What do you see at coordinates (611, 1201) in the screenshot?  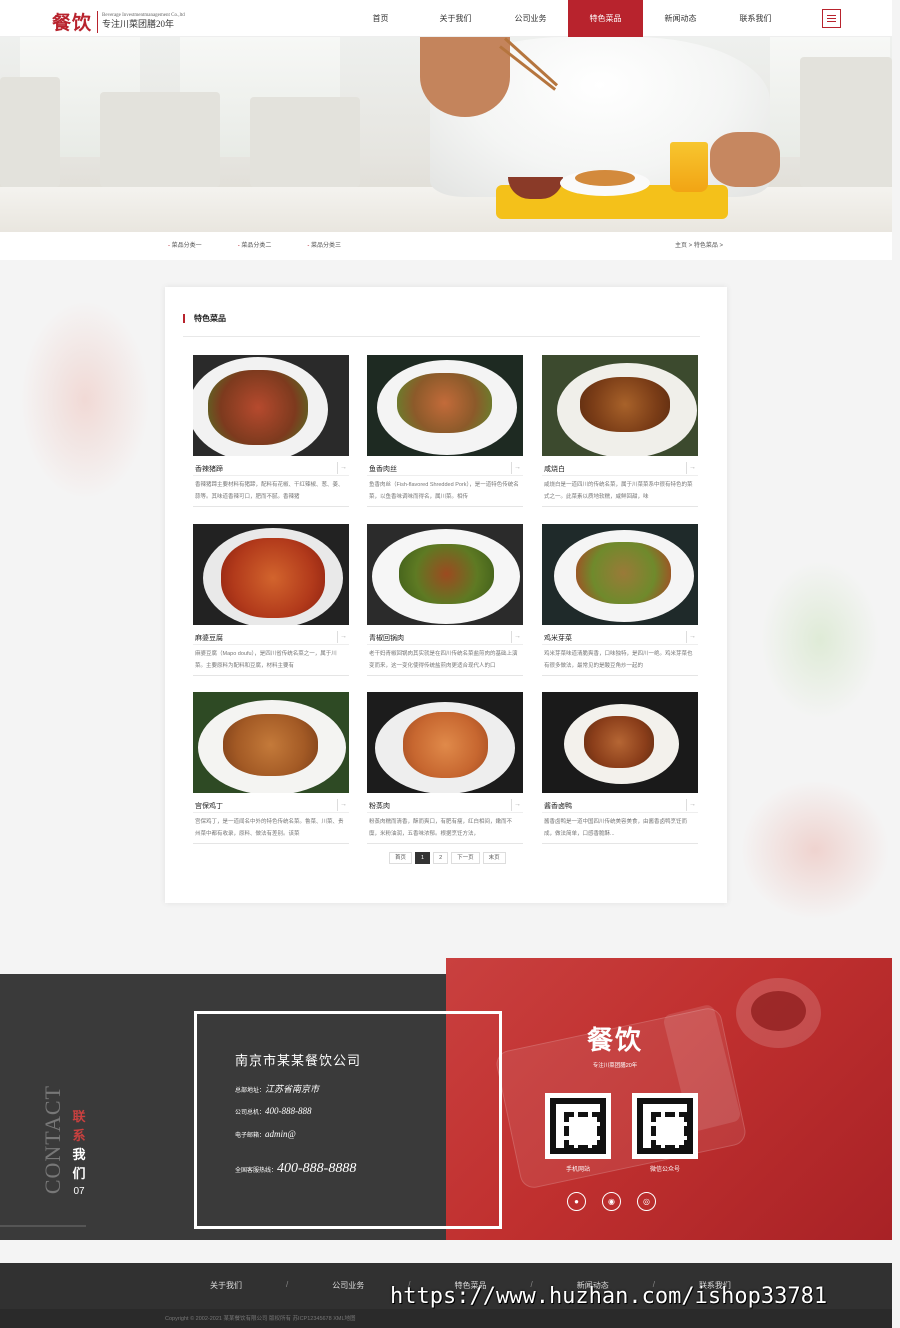 I see `wechat-icon: ◉` at bounding box center [611, 1201].